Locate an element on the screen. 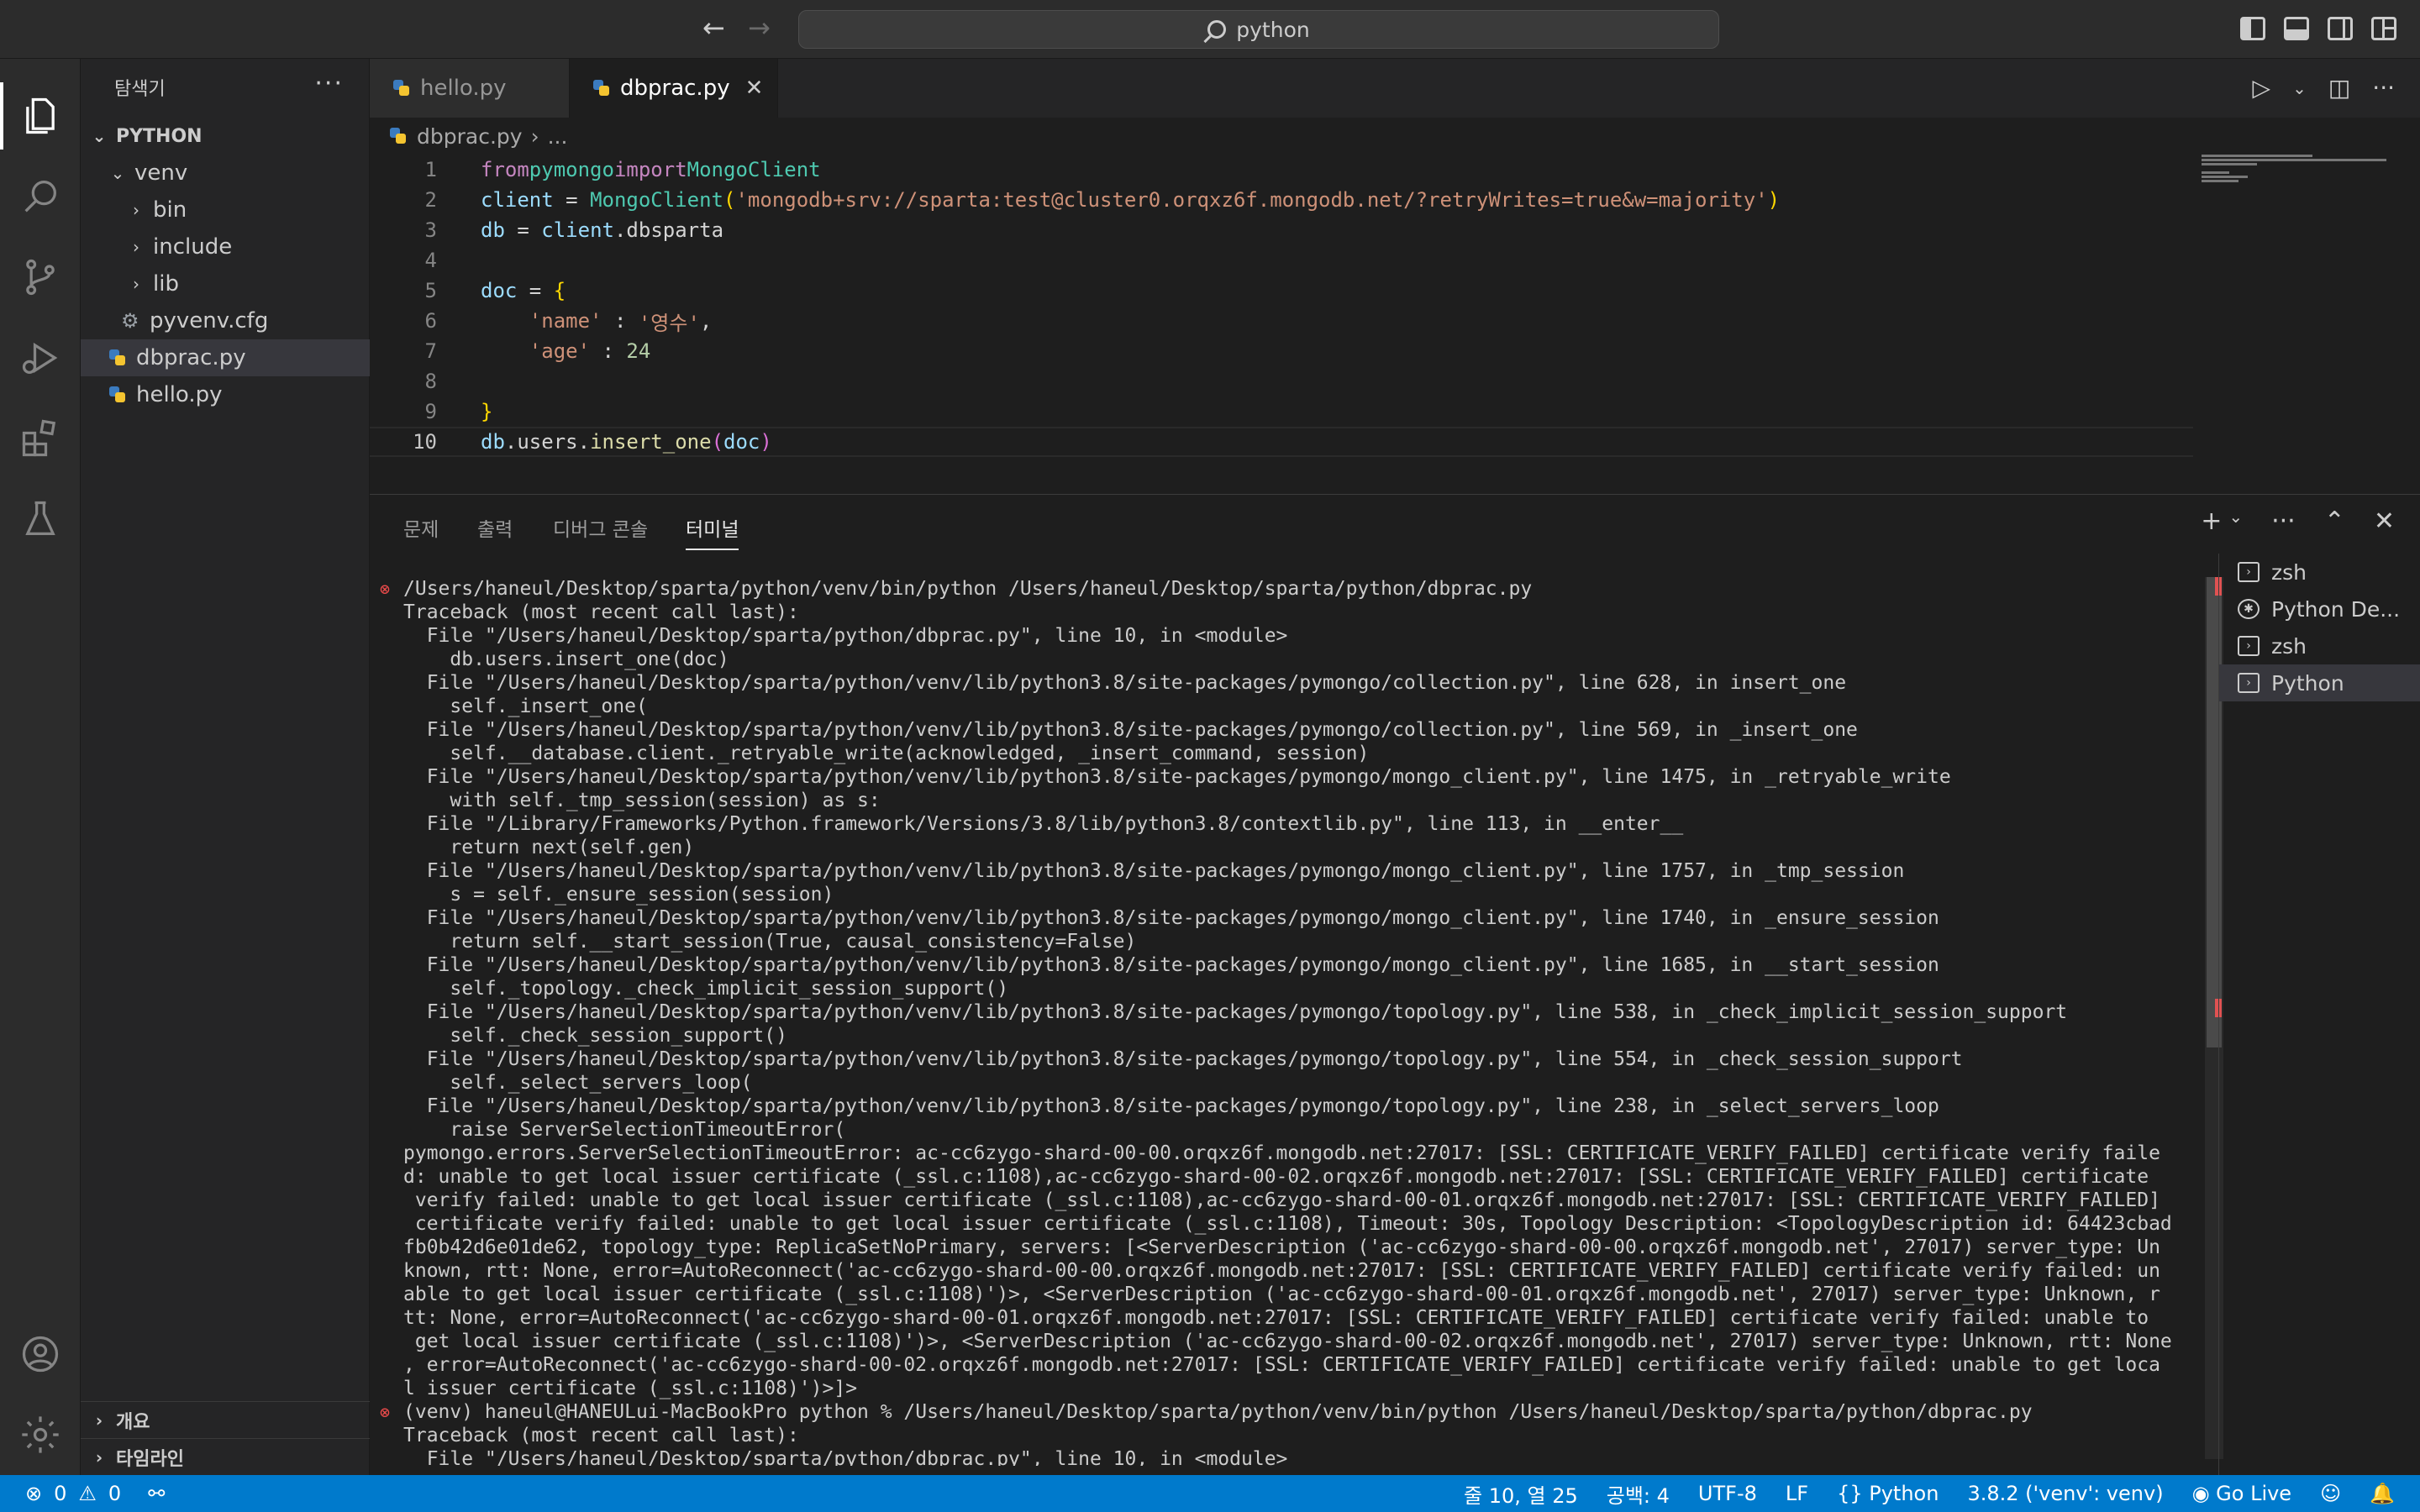  folder-root-python: ⌄ PYTHON is located at coordinates (225, 136).